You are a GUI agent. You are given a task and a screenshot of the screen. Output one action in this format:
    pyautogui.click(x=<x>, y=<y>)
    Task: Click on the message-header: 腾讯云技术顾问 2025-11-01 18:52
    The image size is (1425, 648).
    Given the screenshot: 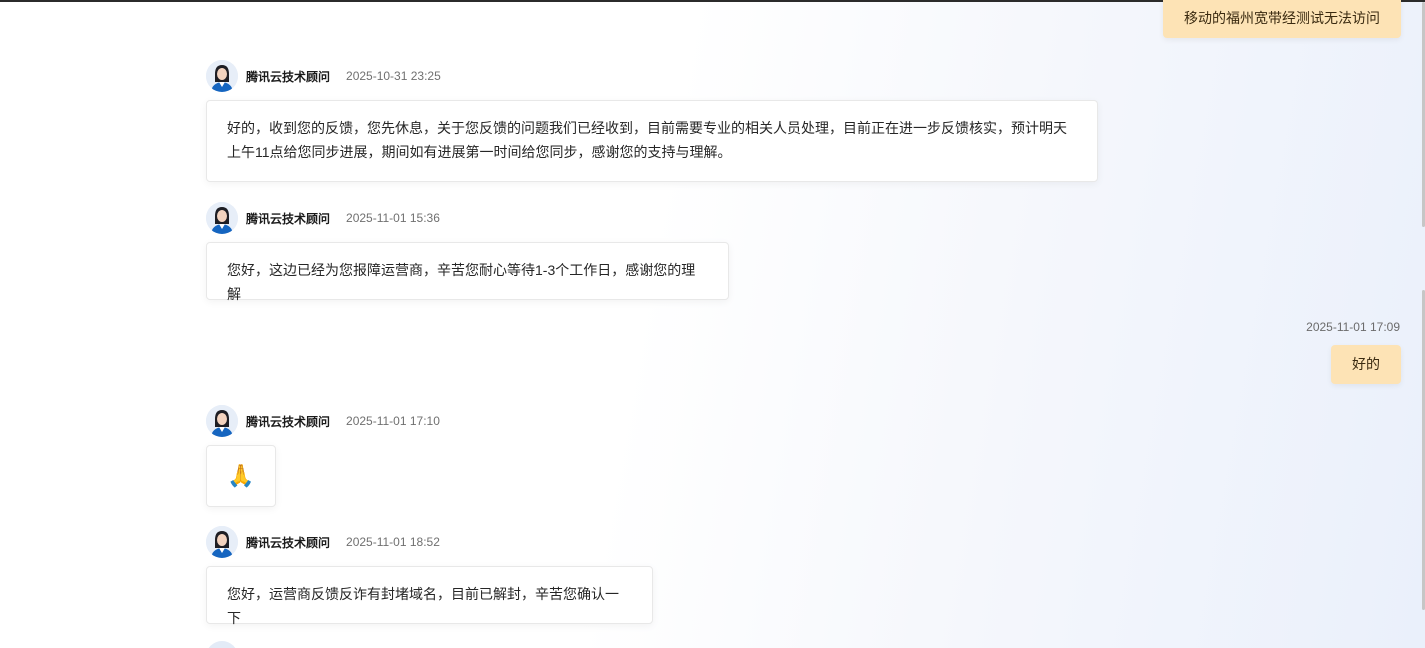 What is the action you would take?
    pyautogui.click(x=429, y=542)
    